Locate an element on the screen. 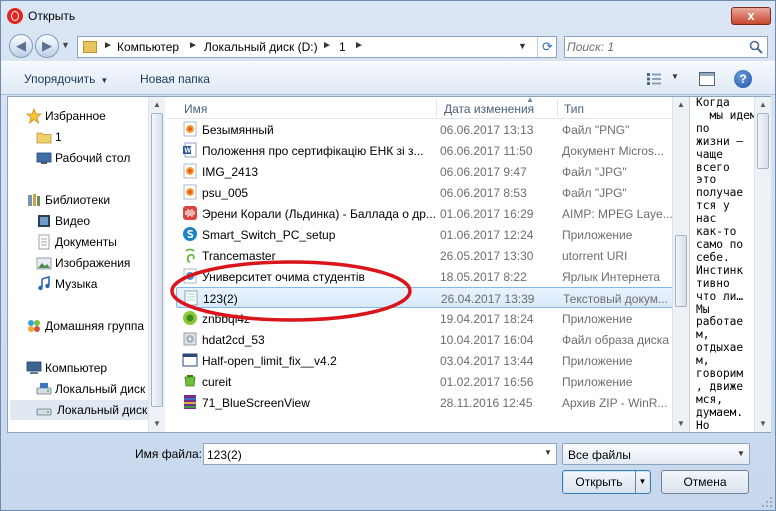  computer-icon is located at coordinates (34, 367).